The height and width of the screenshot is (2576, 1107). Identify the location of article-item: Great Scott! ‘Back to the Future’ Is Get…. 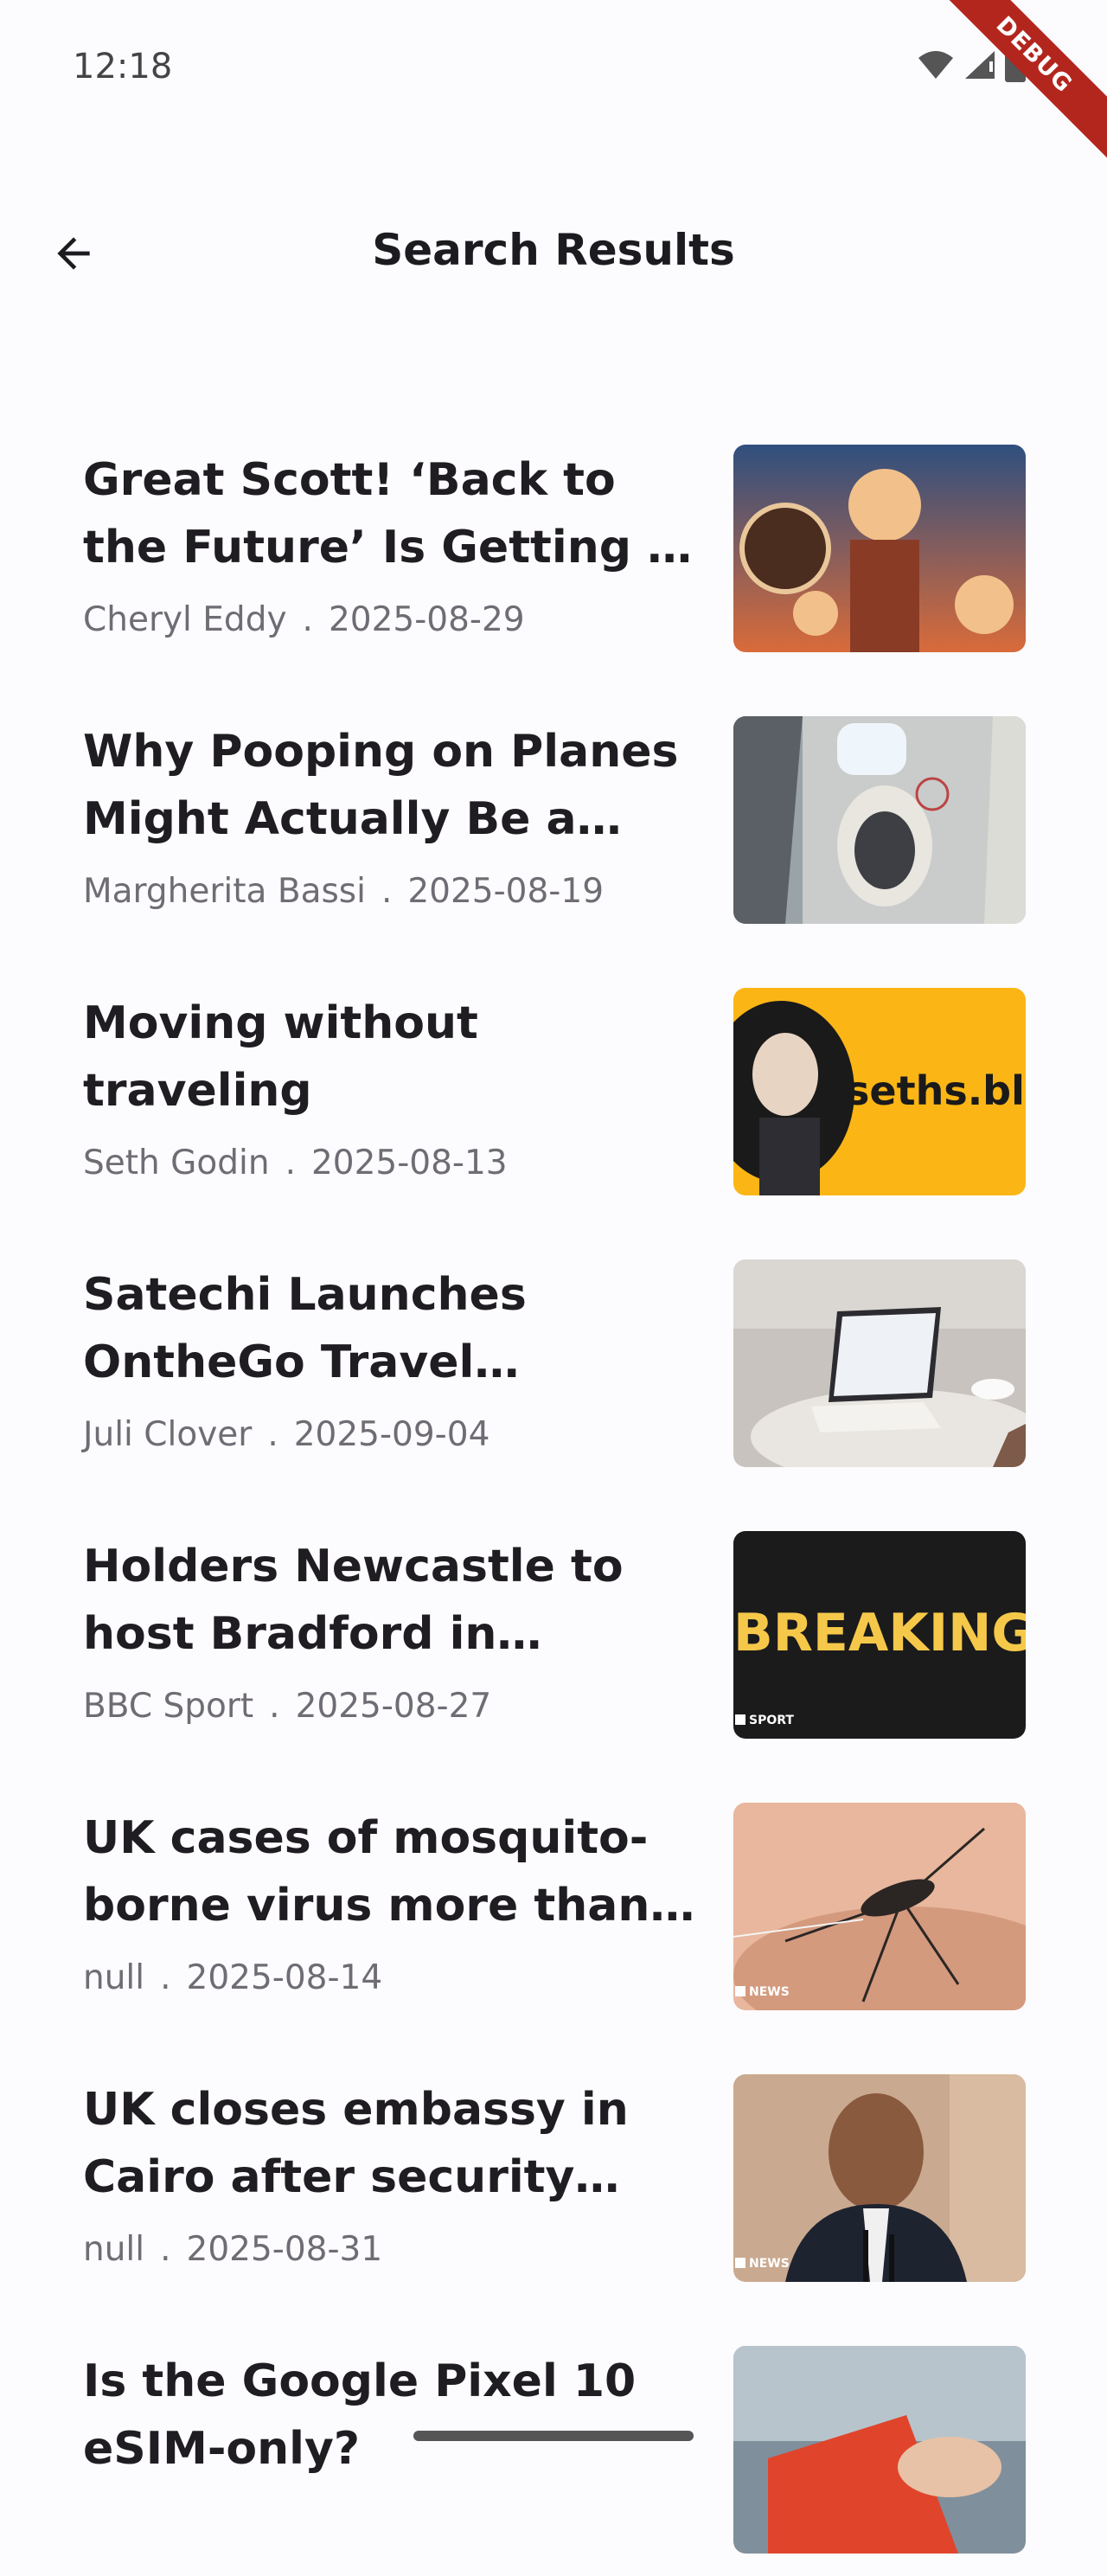
(553, 554).